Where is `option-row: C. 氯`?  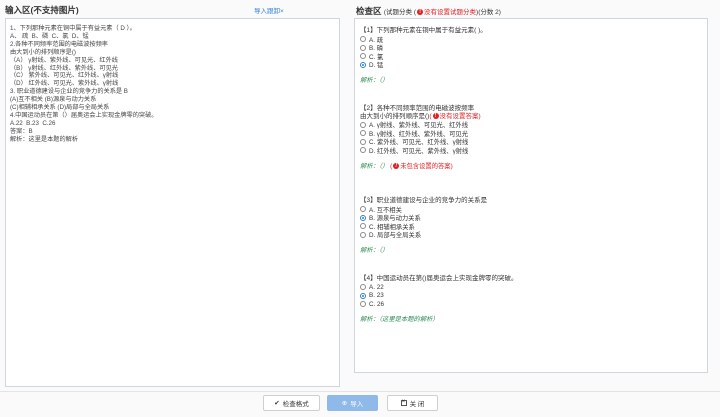
option-row: C. 氯 is located at coordinates (423, 56).